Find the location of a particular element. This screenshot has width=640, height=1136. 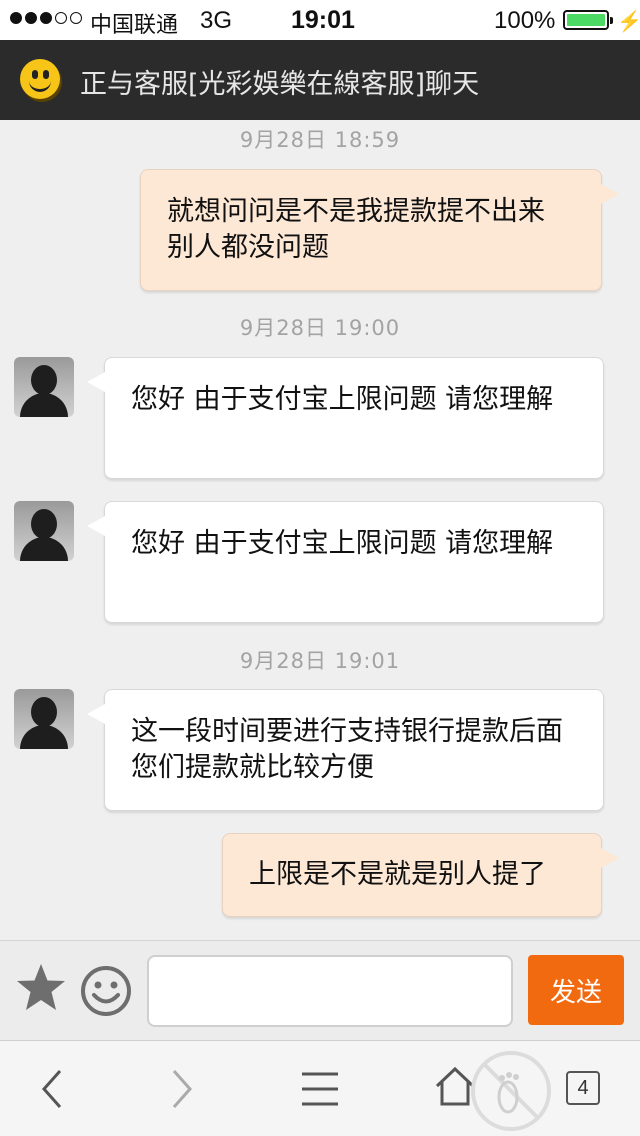

status-bar: 中国联通 3G 19:01 100% ⚡ is located at coordinates (320, 20).